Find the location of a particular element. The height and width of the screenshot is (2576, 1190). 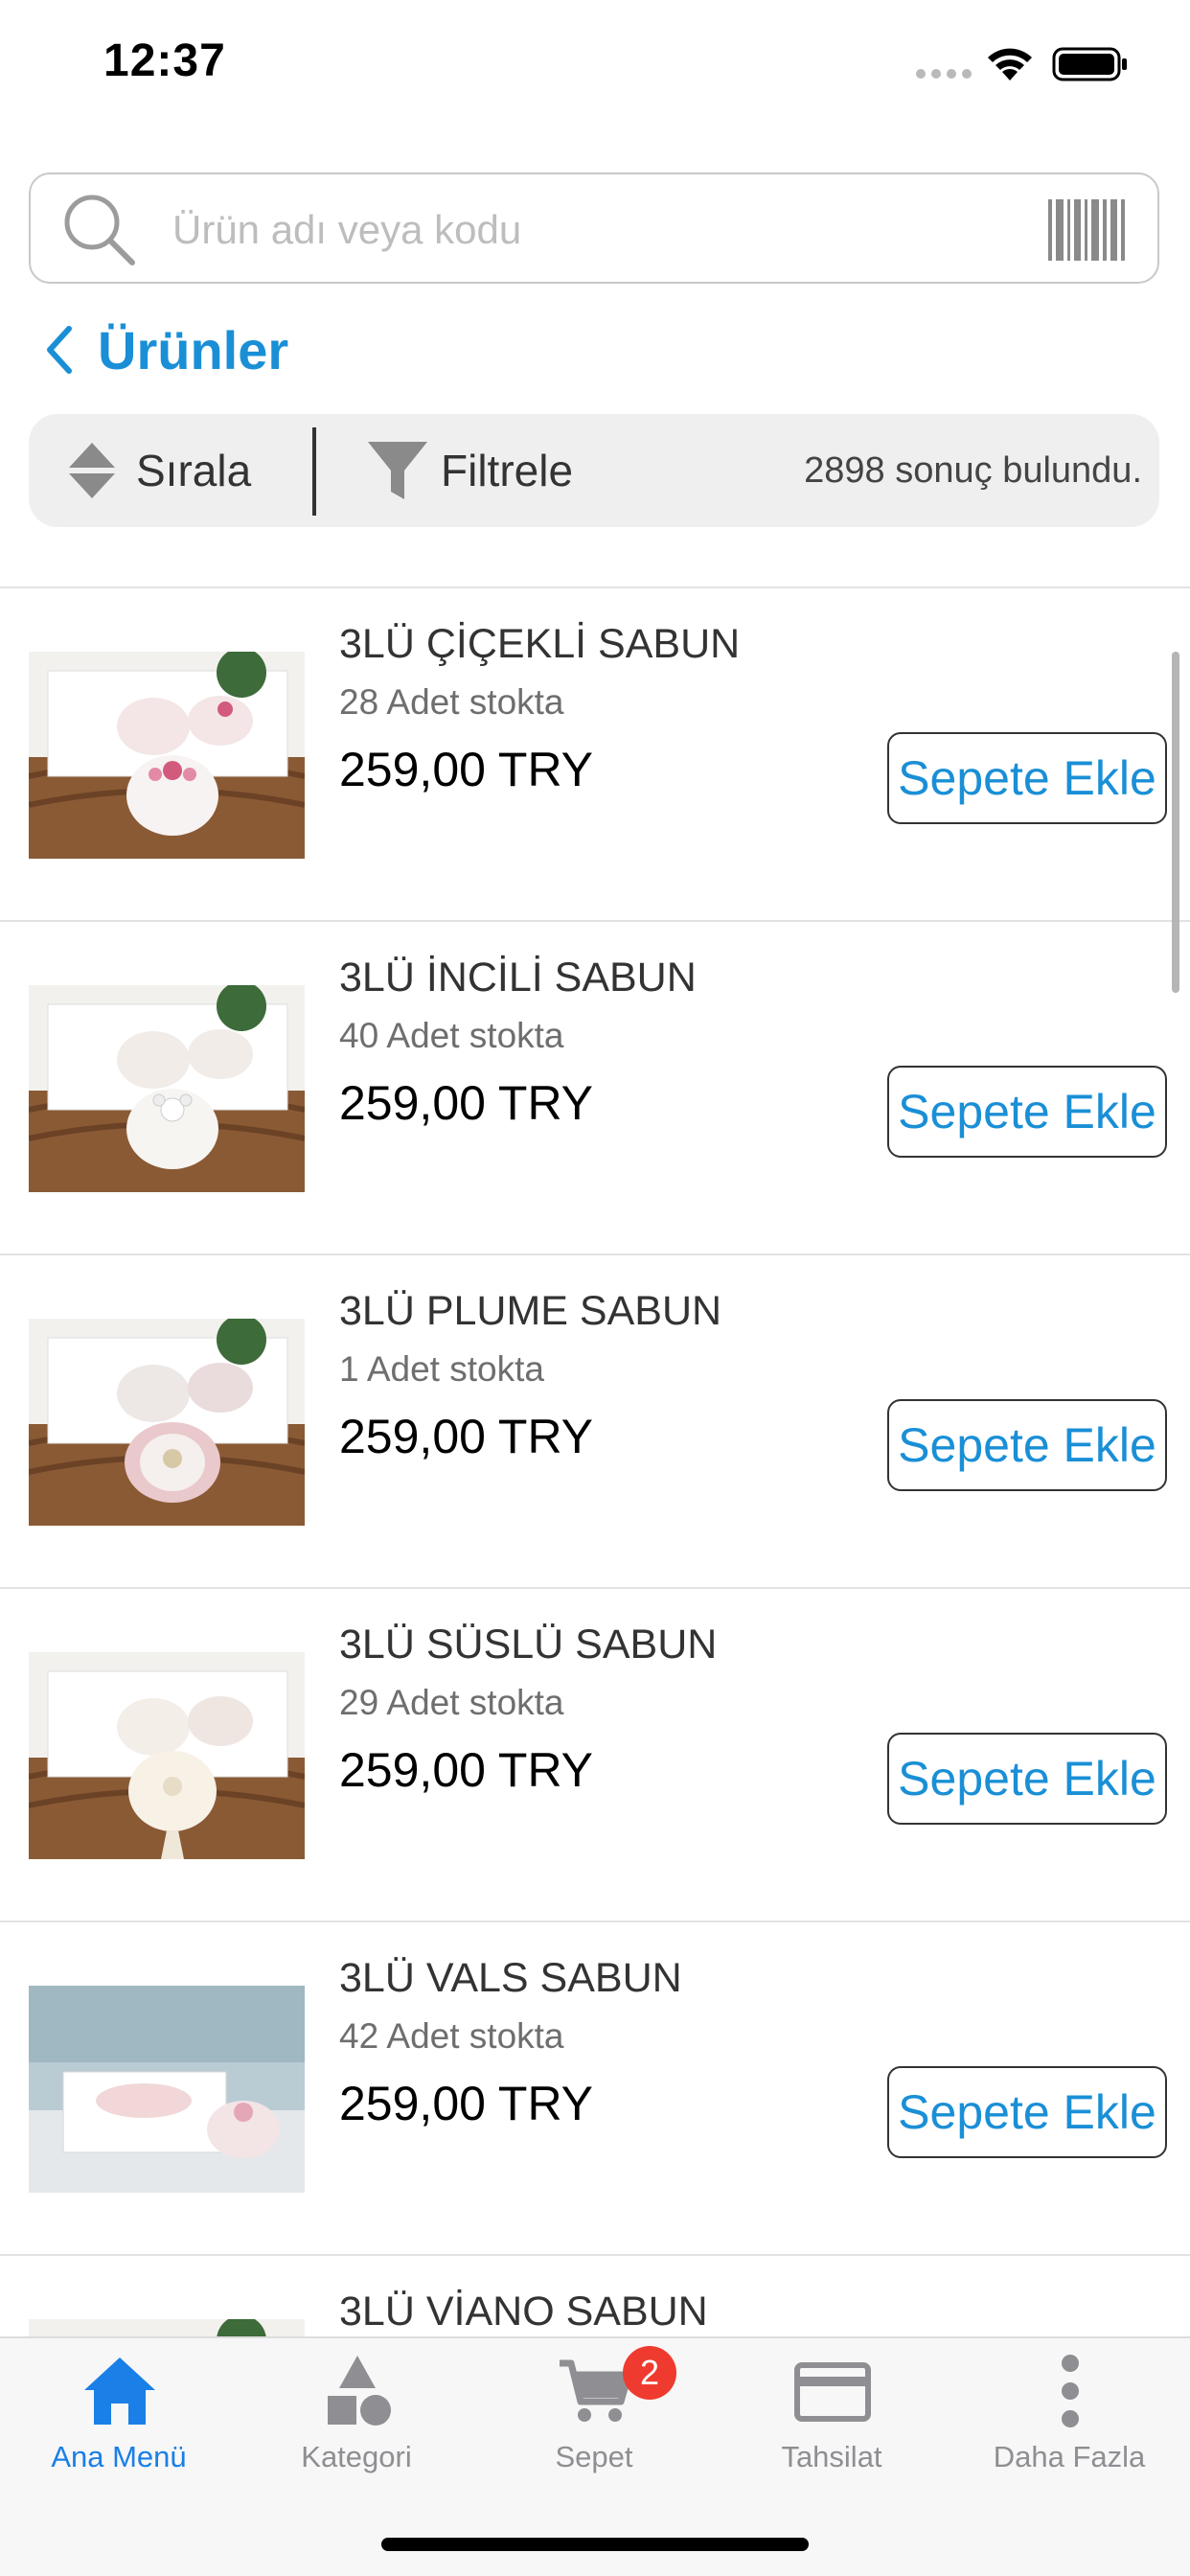

product-stock: 29 Adet stokta is located at coordinates (452, 1702).